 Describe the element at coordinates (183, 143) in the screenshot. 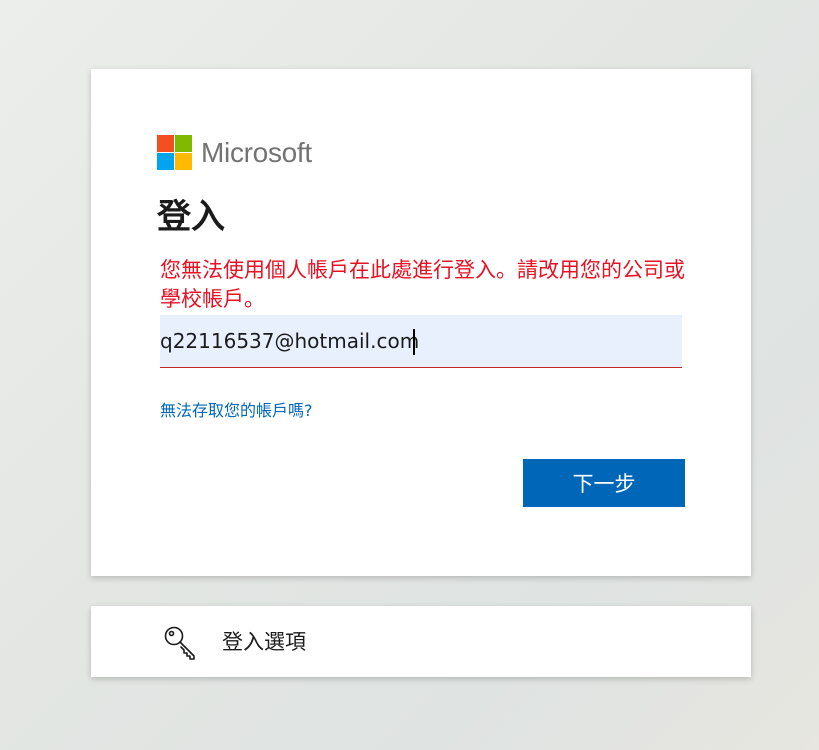

I see `logo-square-green` at that location.